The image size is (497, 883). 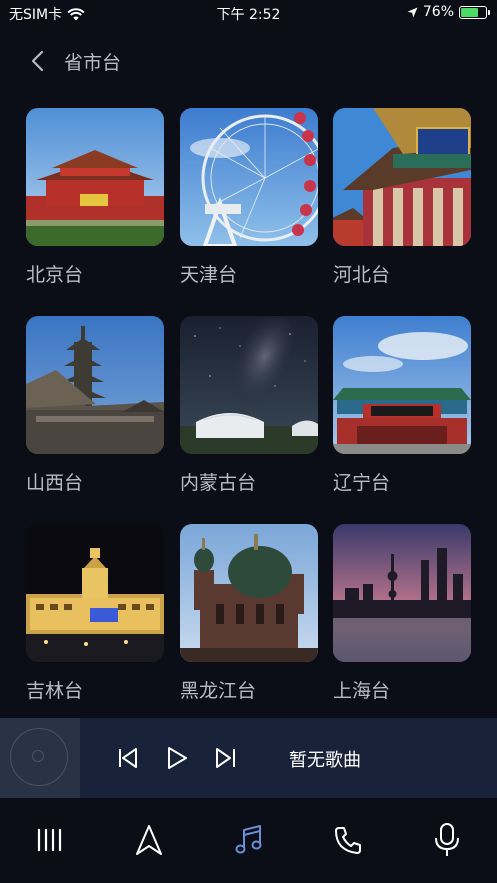 What do you see at coordinates (412, 12) in the screenshot?
I see `location-arrow-icon` at bounding box center [412, 12].